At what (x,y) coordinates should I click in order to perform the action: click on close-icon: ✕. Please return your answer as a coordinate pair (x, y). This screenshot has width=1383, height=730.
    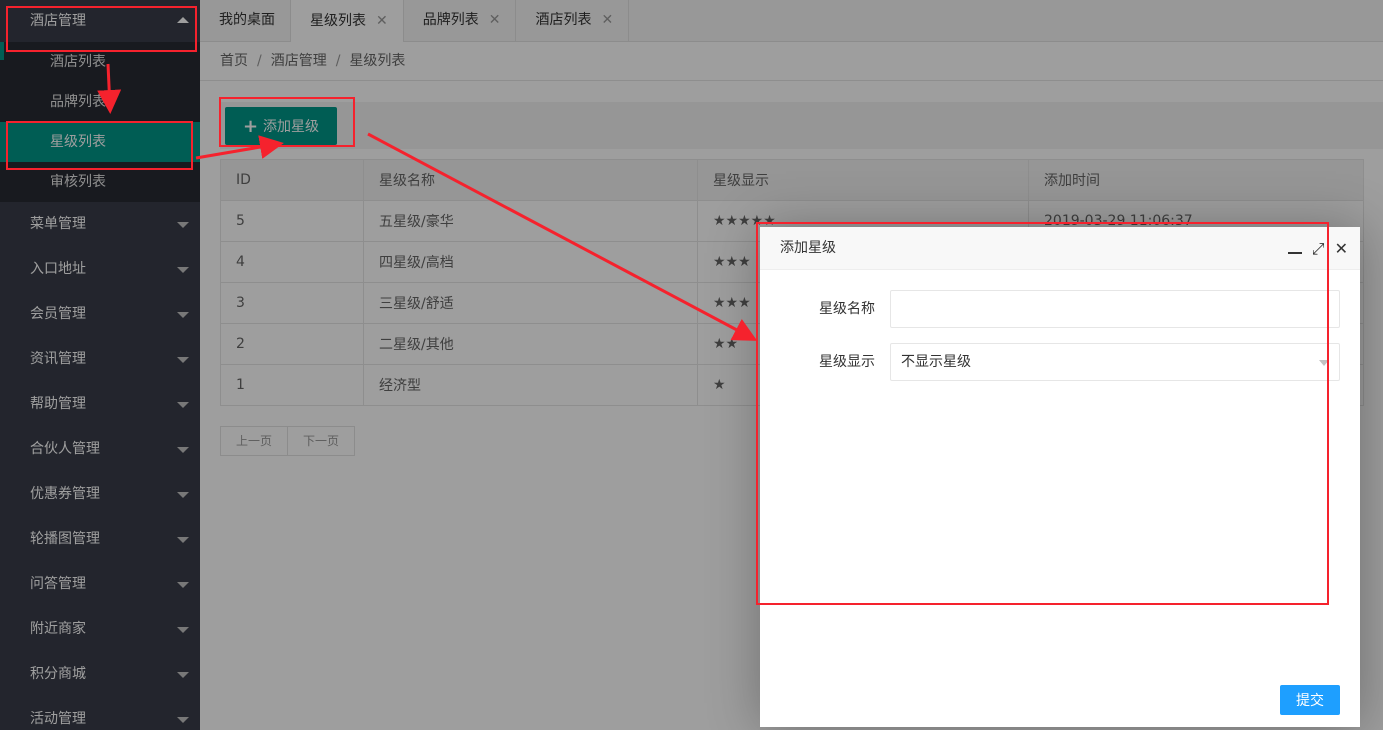
    Looking at the image, I should click on (1341, 248).